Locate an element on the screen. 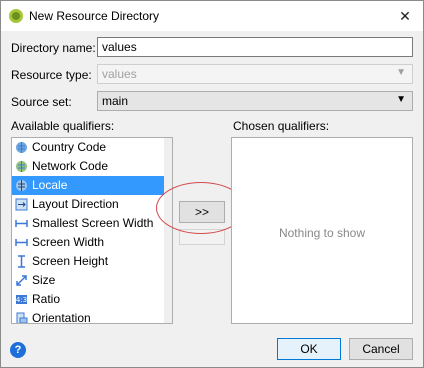  list-item-label: Smallest Screen Width is located at coordinates (93, 223).